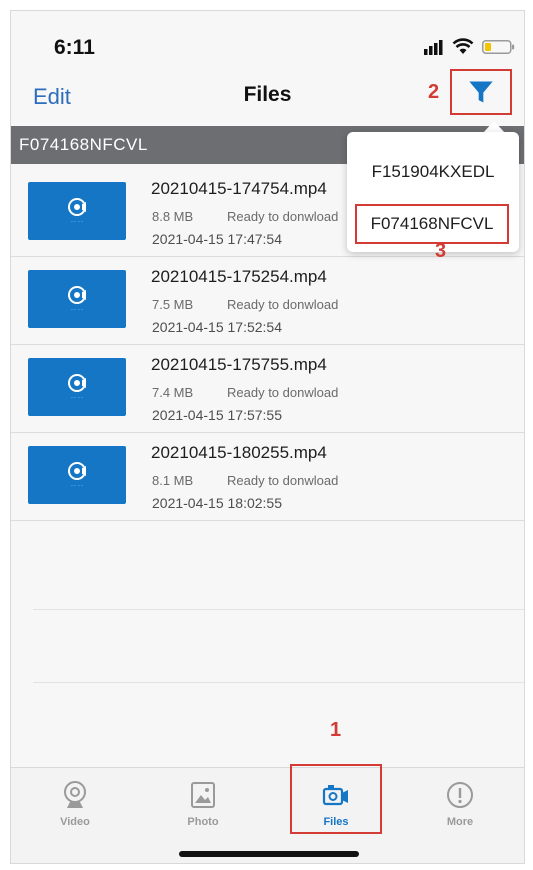  Describe the element at coordinates (336, 730) in the screenshot. I see `annotation-step-1: 1` at that location.